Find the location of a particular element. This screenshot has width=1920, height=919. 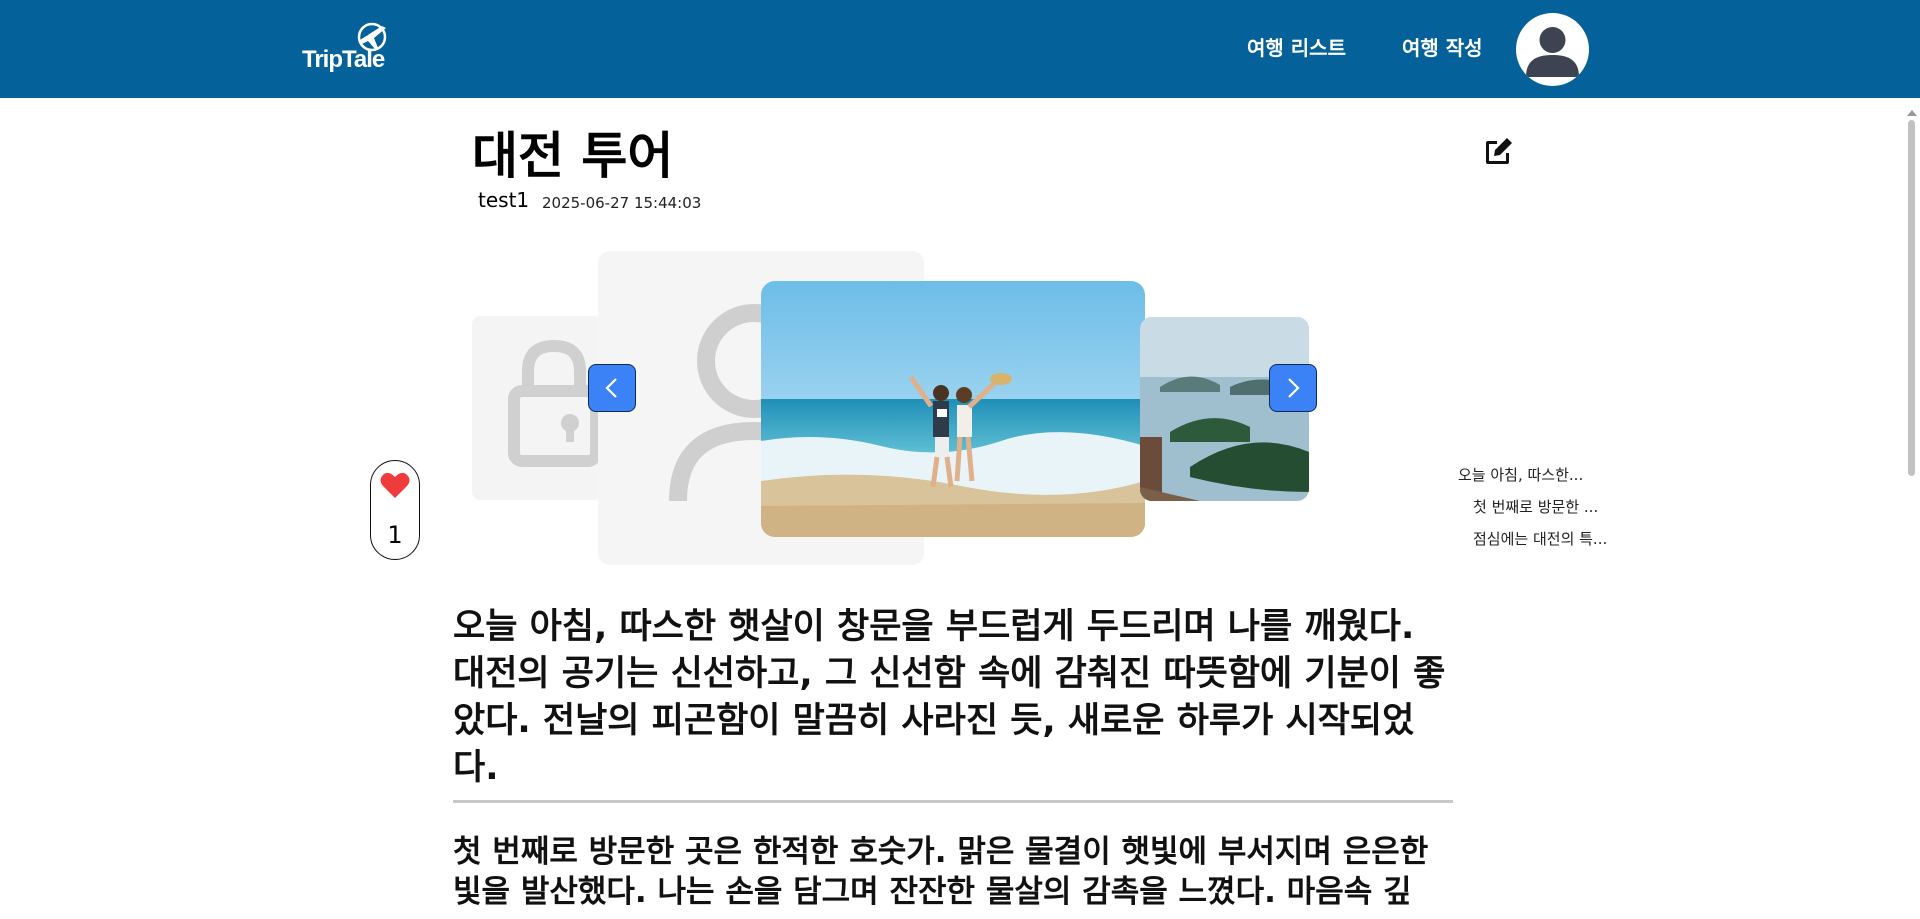

nav-trip-write: 여행 작성 is located at coordinates (1442, 46).